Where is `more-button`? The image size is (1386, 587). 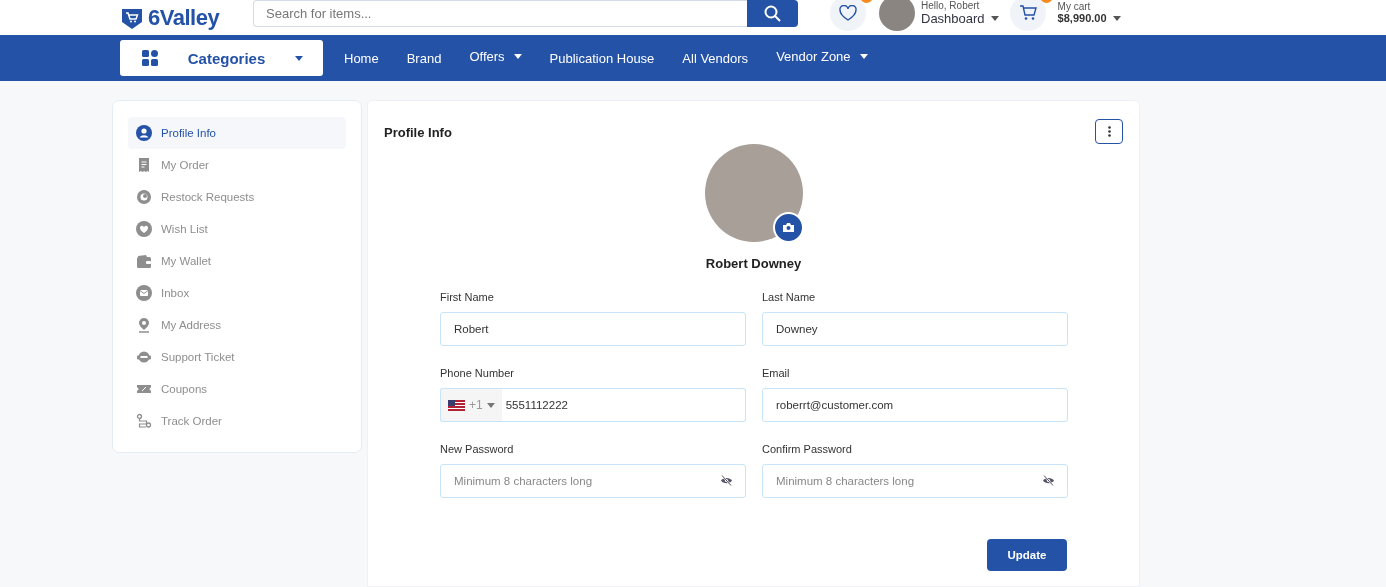 more-button is located at coordinates (1109, 131).